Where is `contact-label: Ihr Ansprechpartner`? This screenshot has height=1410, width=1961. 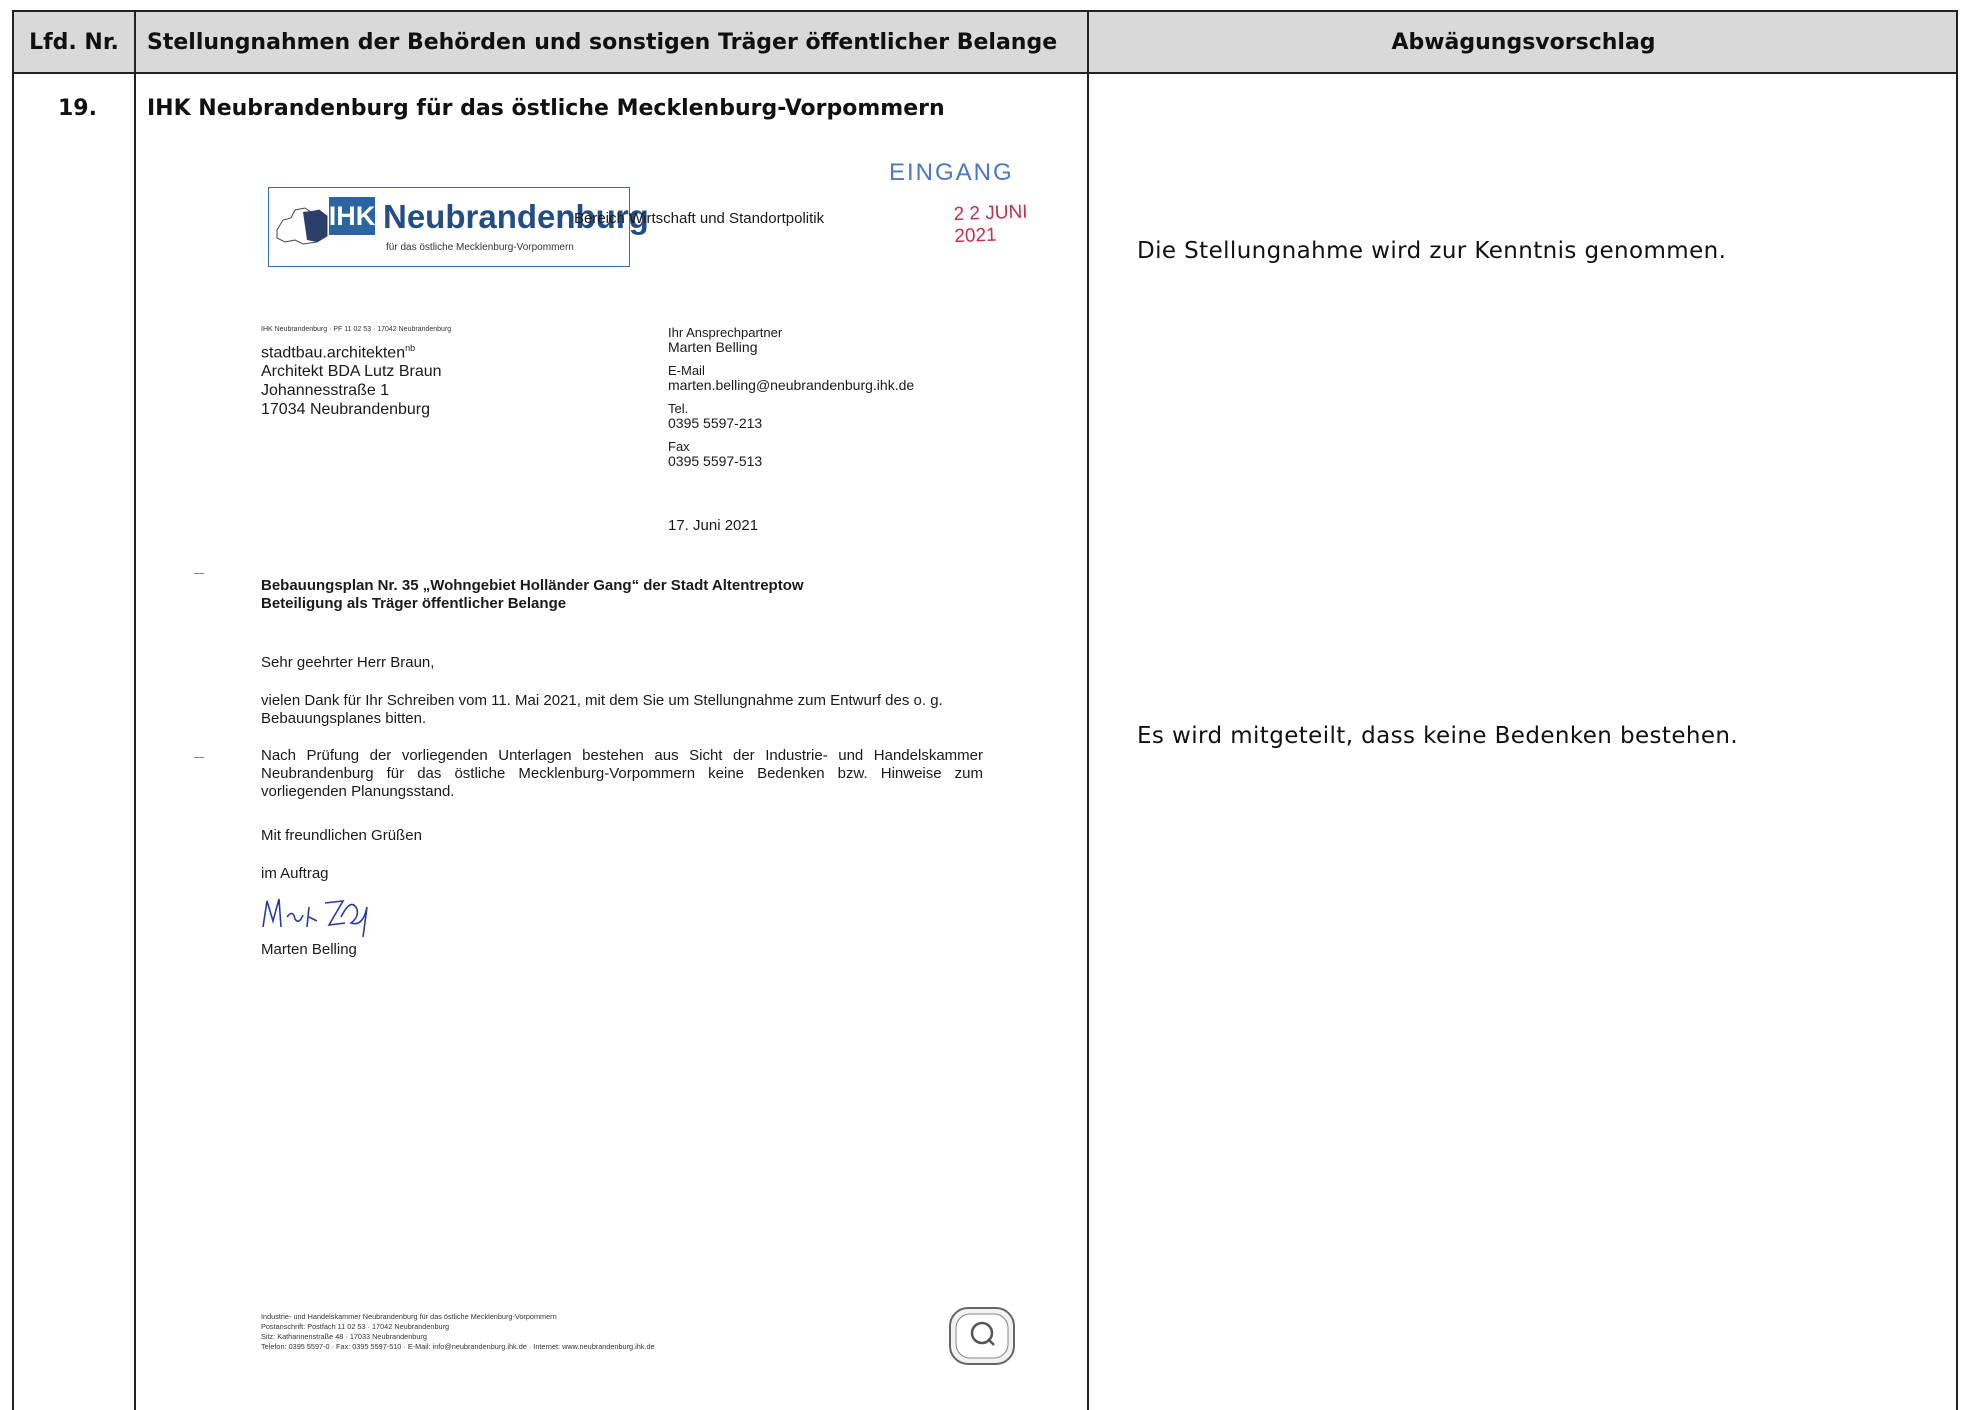 contact-label: Ihr Ansprechpartner is located at coordinates (725, 332).